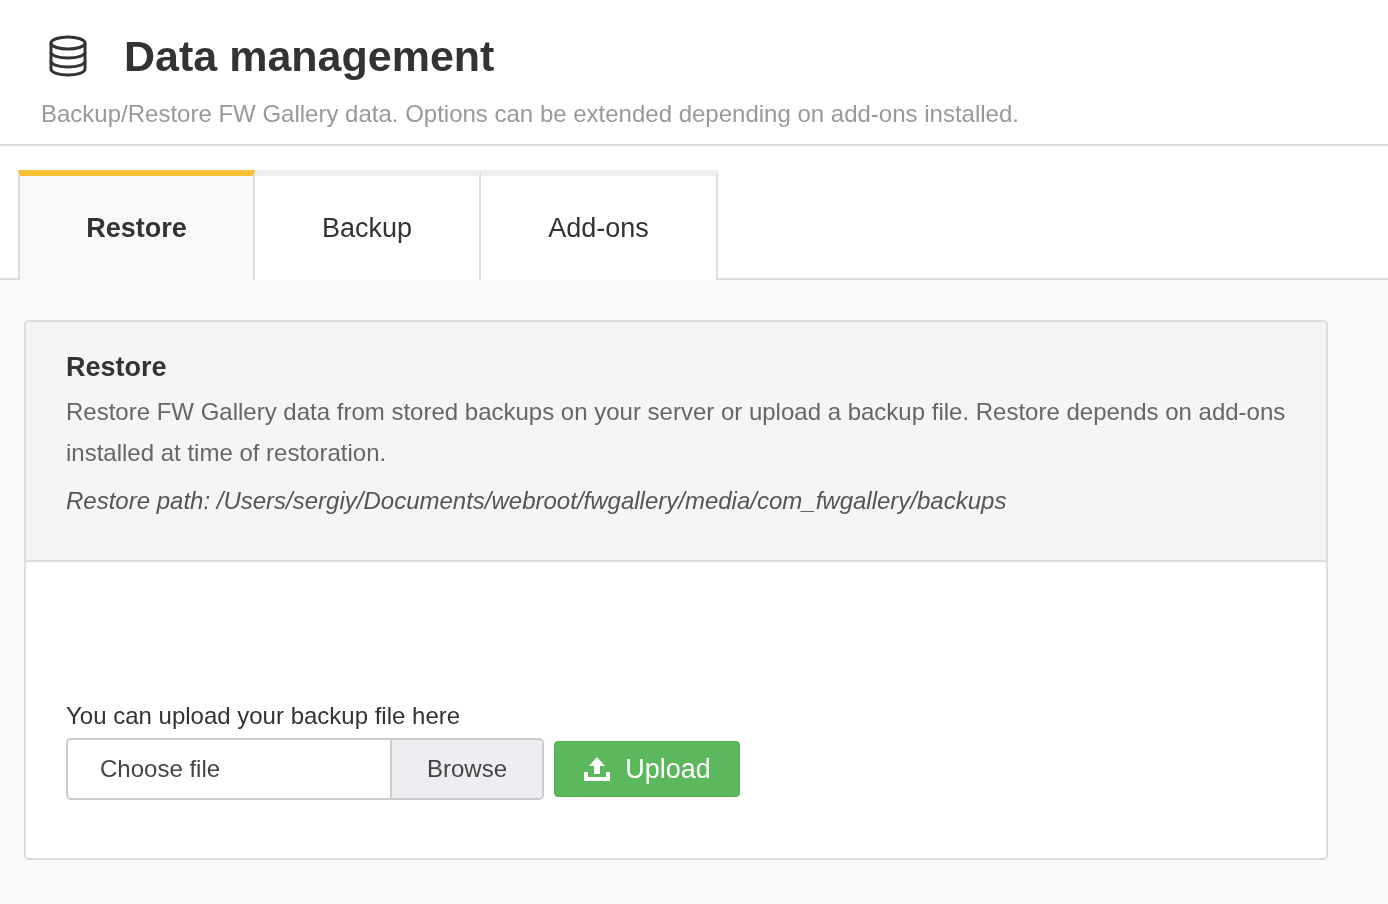  Describe the element at coordinates (530, 114) in the screenshot. I see `page-subtitle: Backup/Restore FW Gallery data. Options can be extended depending on add-ons installed.` at that location.